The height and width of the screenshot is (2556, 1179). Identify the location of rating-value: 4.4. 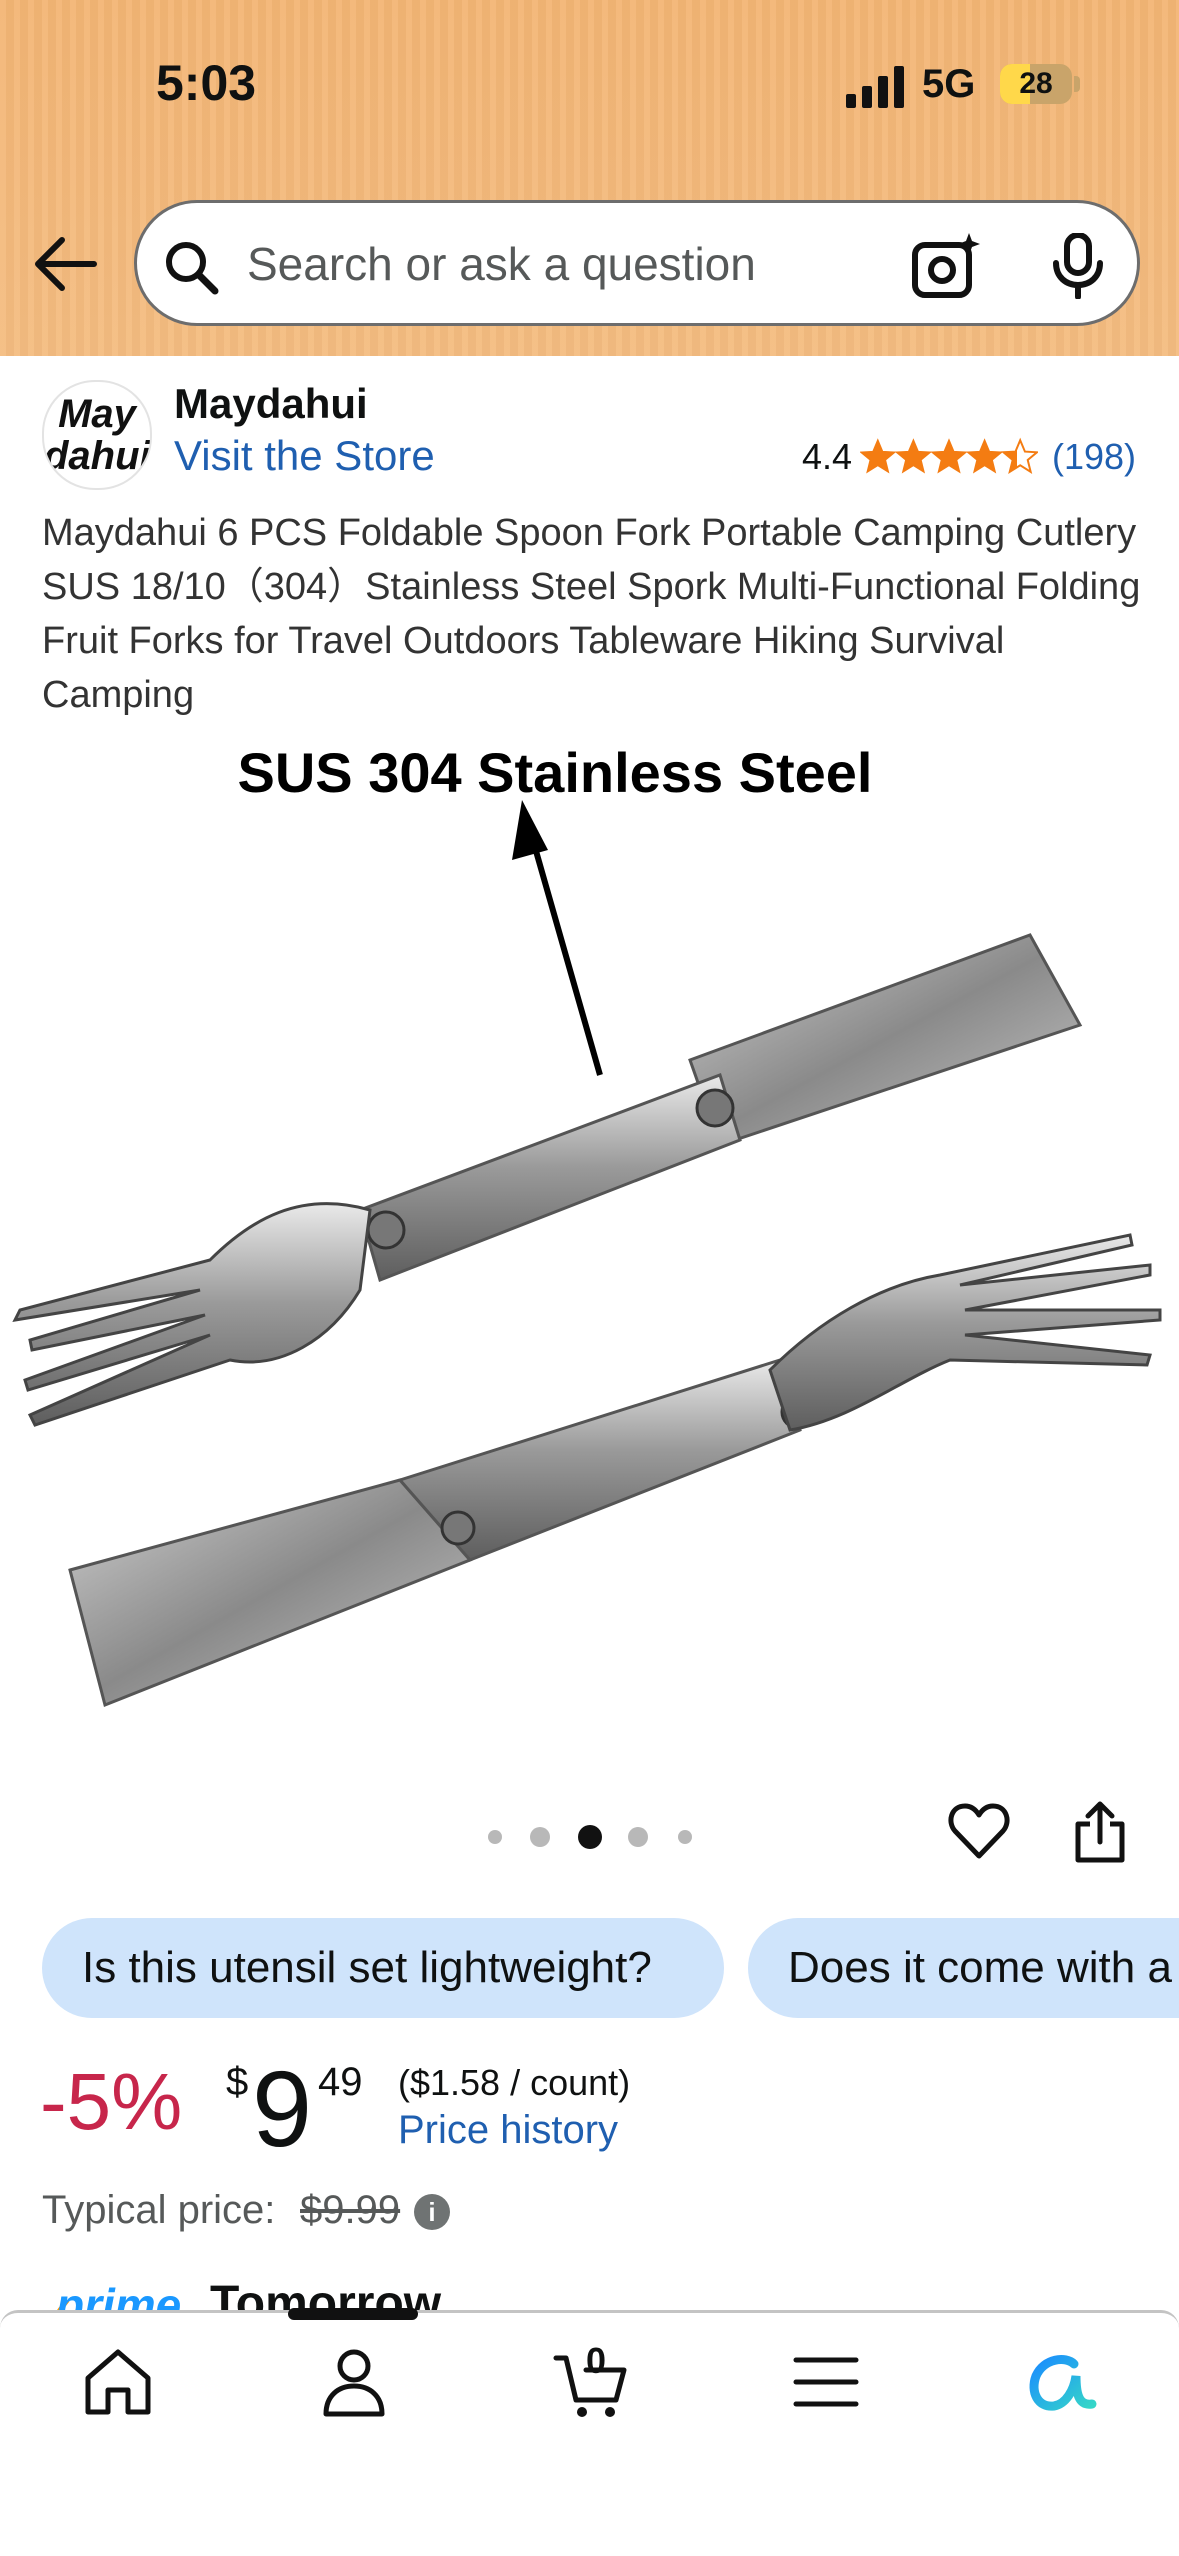
(827, 456).